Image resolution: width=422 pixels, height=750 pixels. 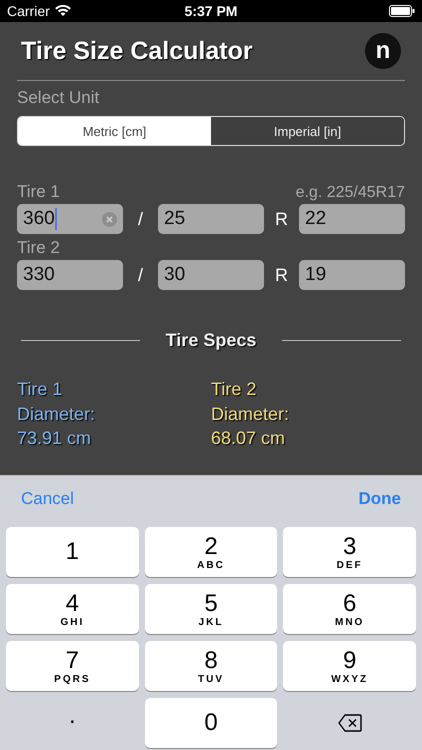 What do you see at coordinates (211, 552) in the screenshot?
I see `keypad-key: 2 ABC` at bounding box center [211, 552].